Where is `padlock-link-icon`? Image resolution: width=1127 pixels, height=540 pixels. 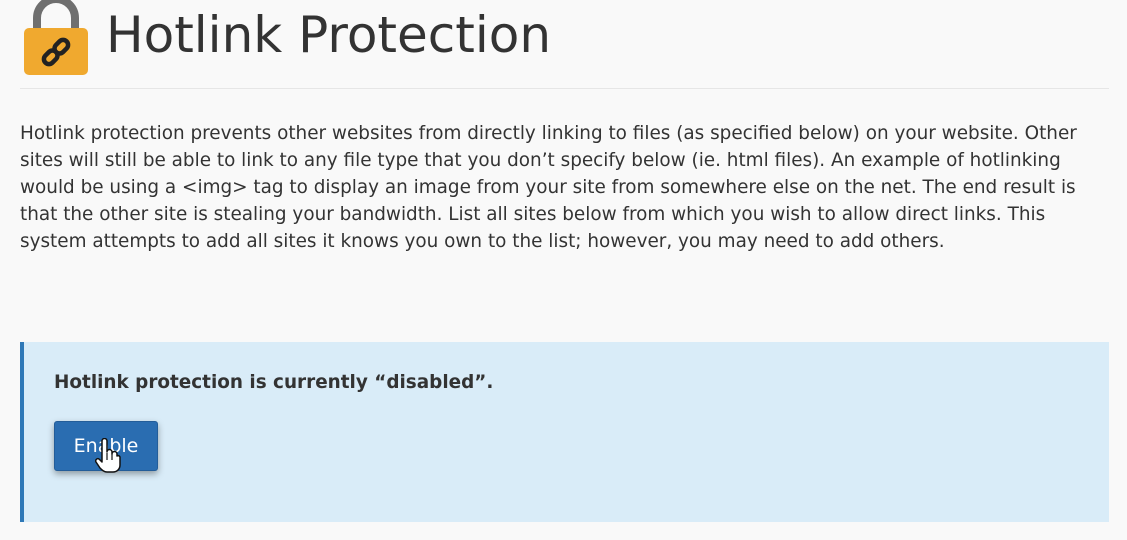
padlock-link-icon is located at coordinates (56, 37).